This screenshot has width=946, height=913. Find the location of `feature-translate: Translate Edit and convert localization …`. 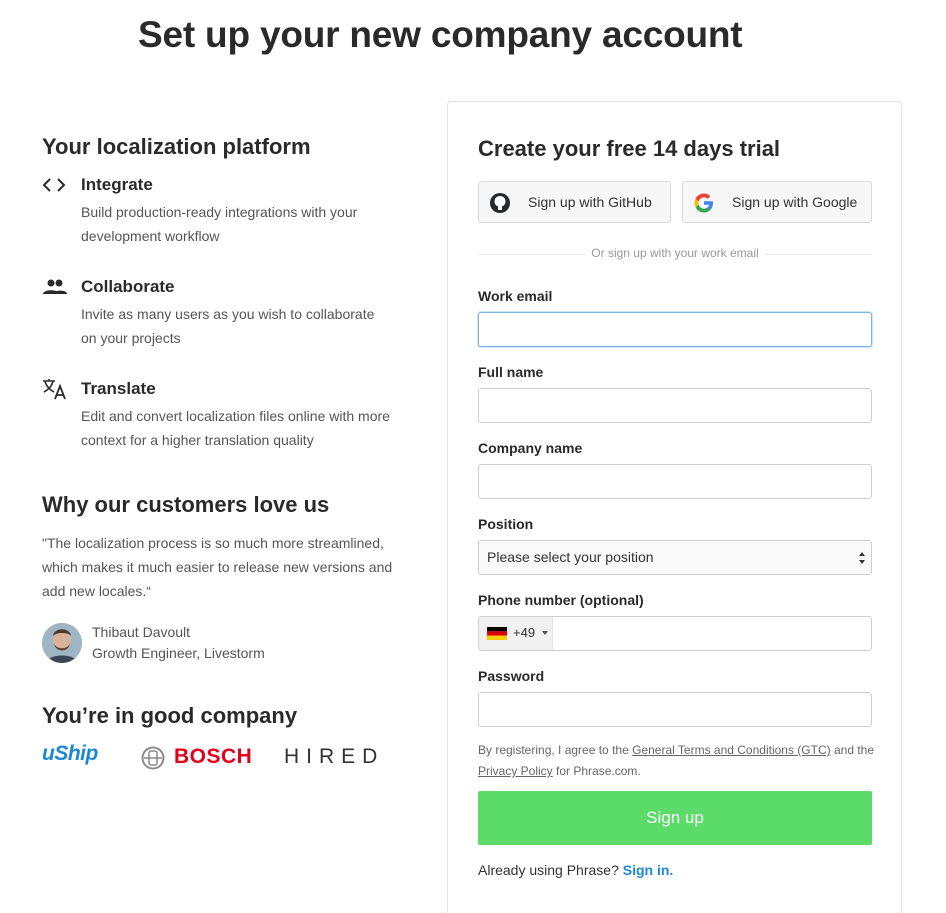

feature-translate: Translate Edit and convert localization … is located at coordinates (227, 415).